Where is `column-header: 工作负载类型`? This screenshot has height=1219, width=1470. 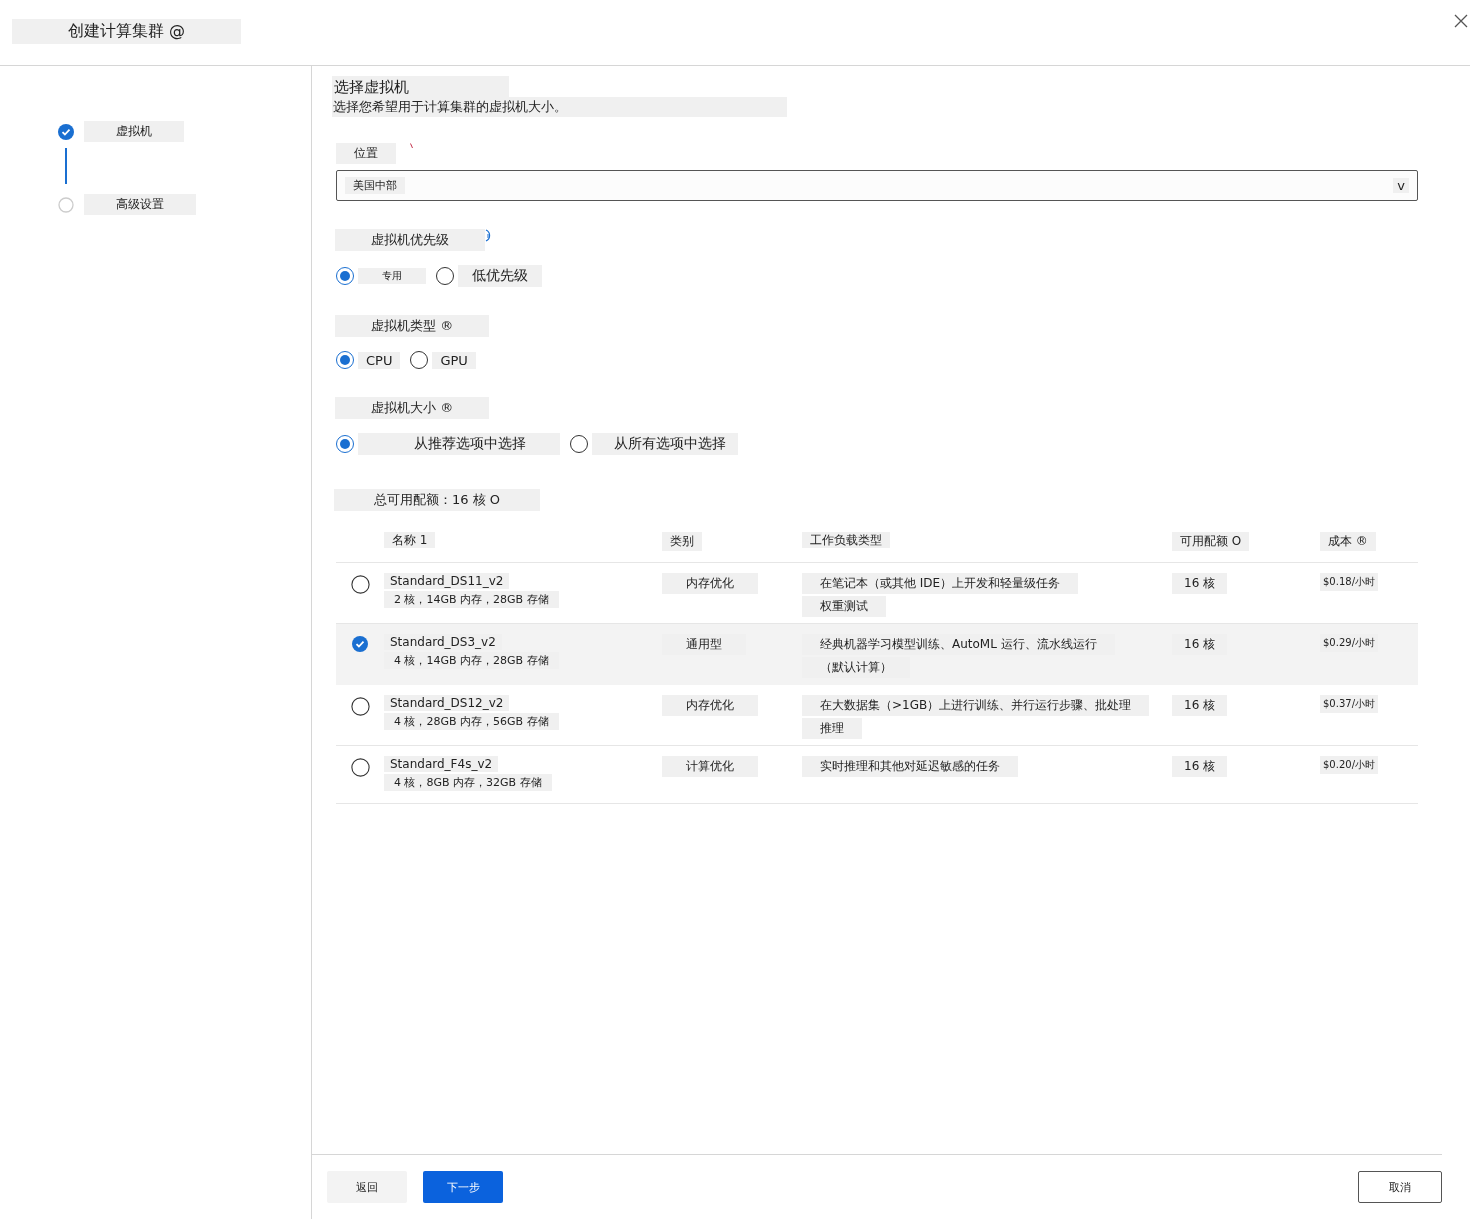 column-header: 工作负载类型 is located at coordinates (846, 540).